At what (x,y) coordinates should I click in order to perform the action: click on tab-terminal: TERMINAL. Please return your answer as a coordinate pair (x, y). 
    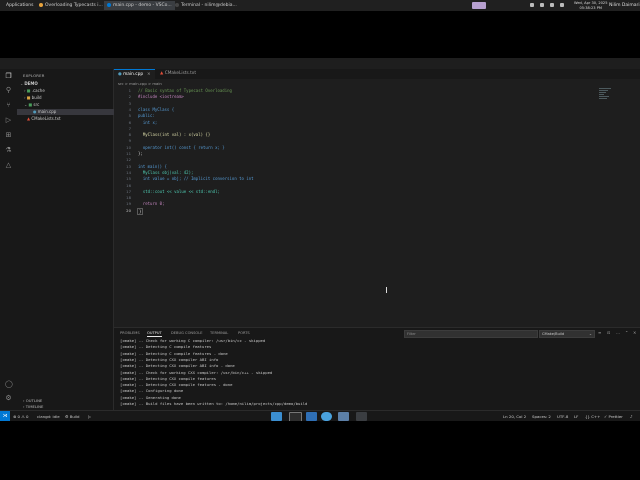
    Looking at the image, I should click on (219, 333).